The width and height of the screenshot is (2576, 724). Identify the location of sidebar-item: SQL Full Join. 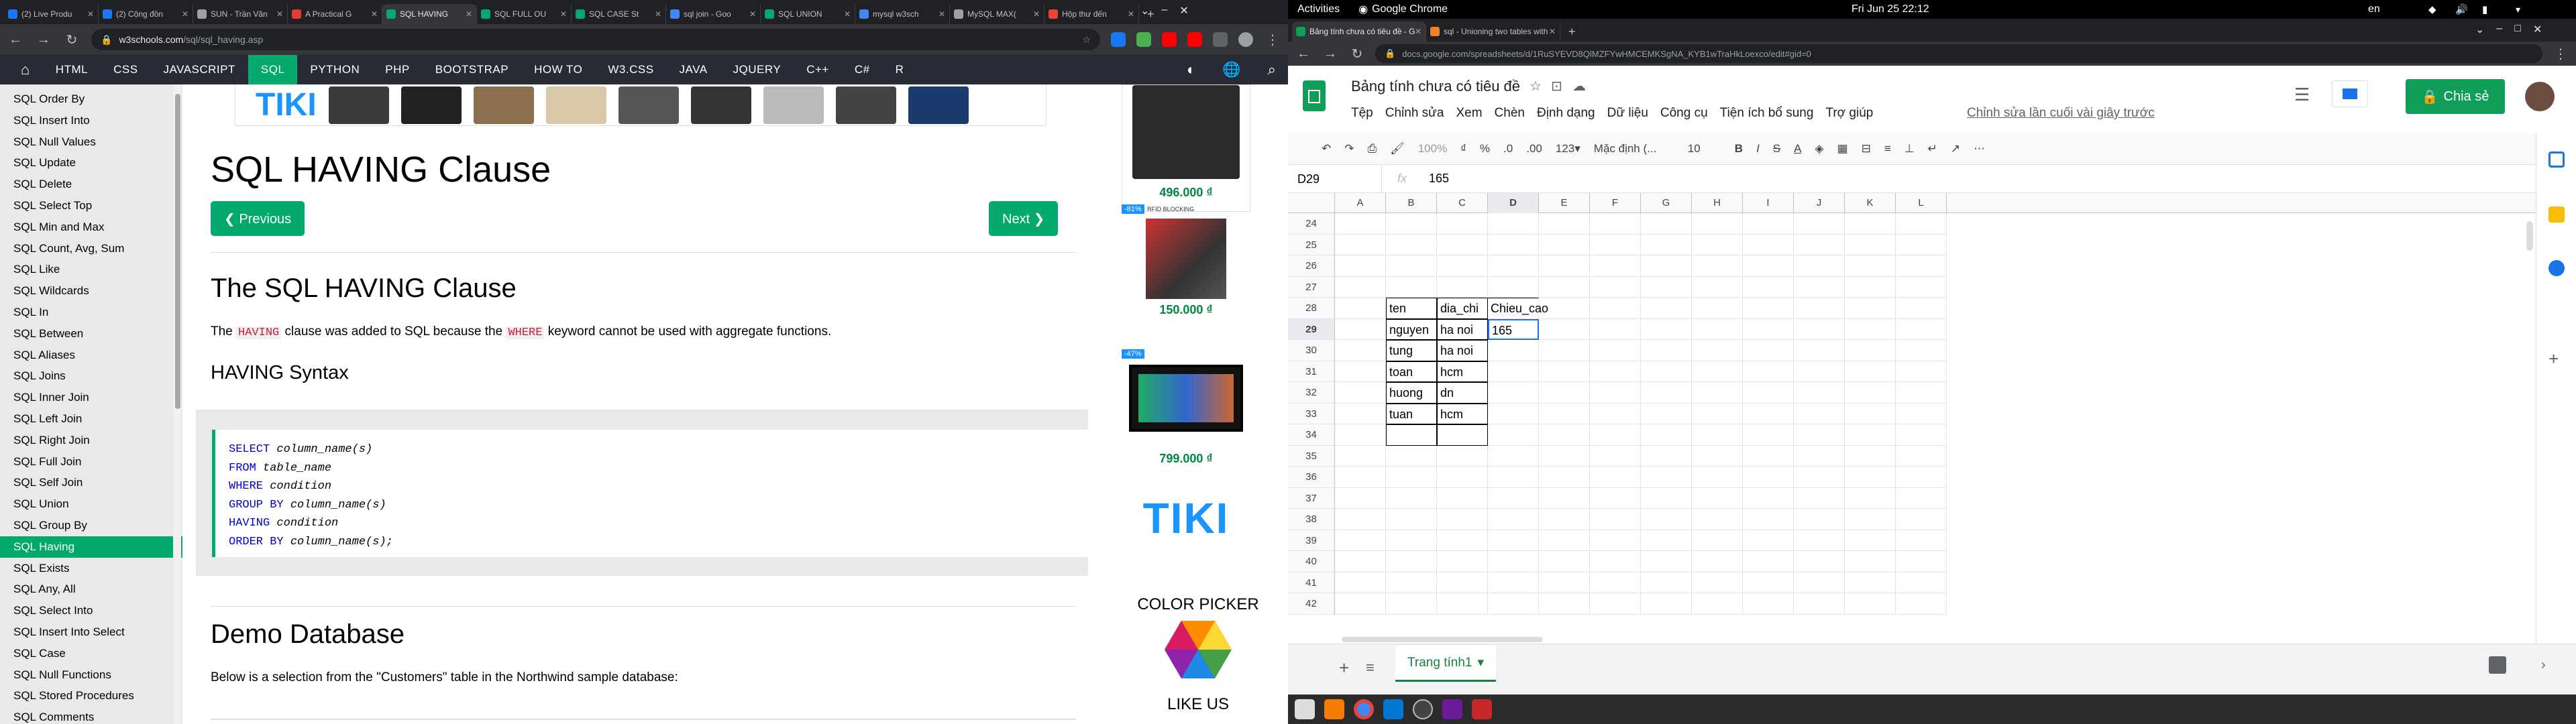
(91, 462).